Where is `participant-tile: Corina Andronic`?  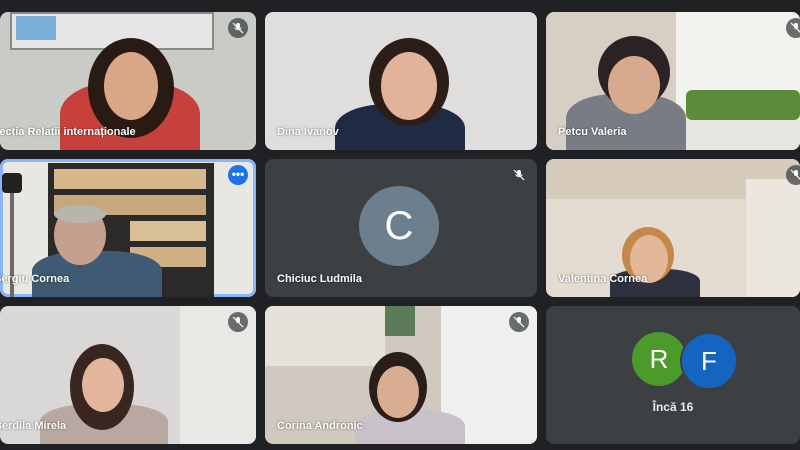
participant-tile: Corina Andronic is located at coordinates (401, 375).